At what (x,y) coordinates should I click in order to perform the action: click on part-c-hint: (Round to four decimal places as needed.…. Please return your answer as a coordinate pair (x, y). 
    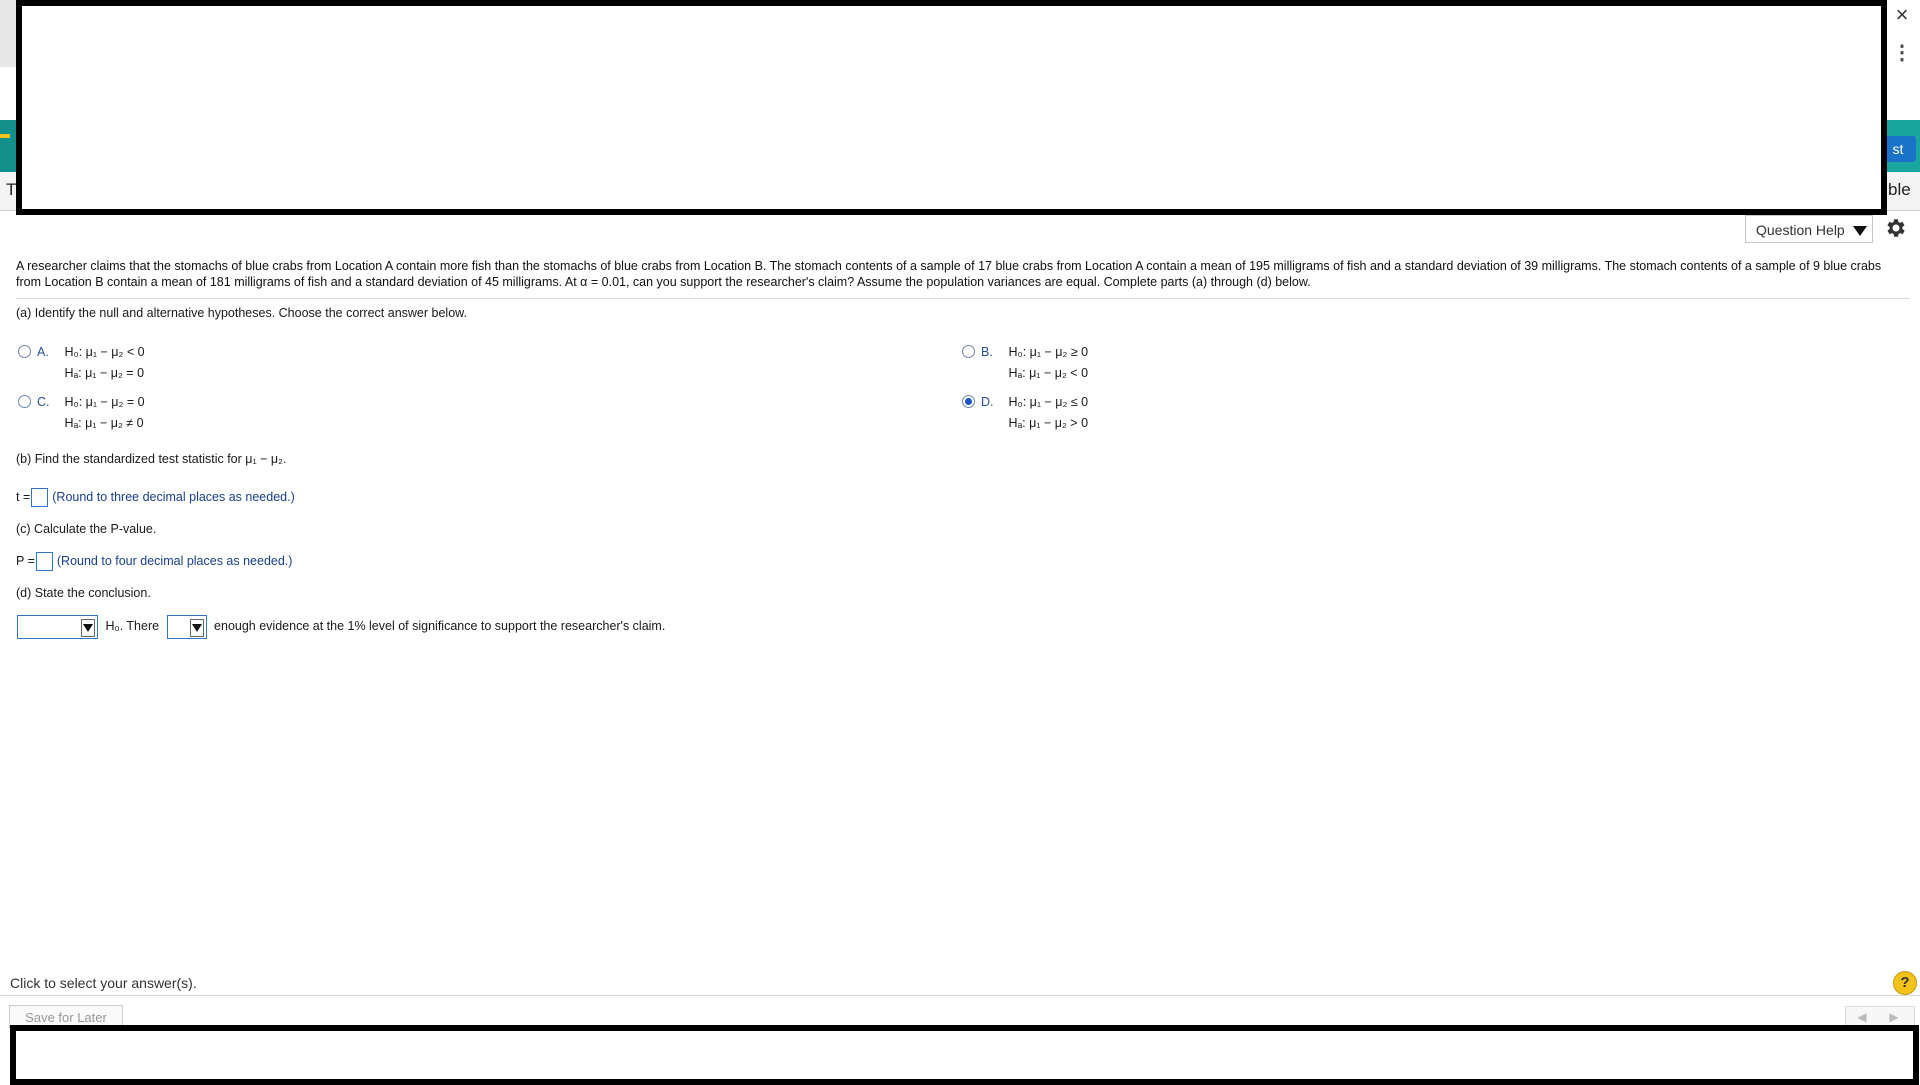
    Looking at the image, I should click on (174, 560).